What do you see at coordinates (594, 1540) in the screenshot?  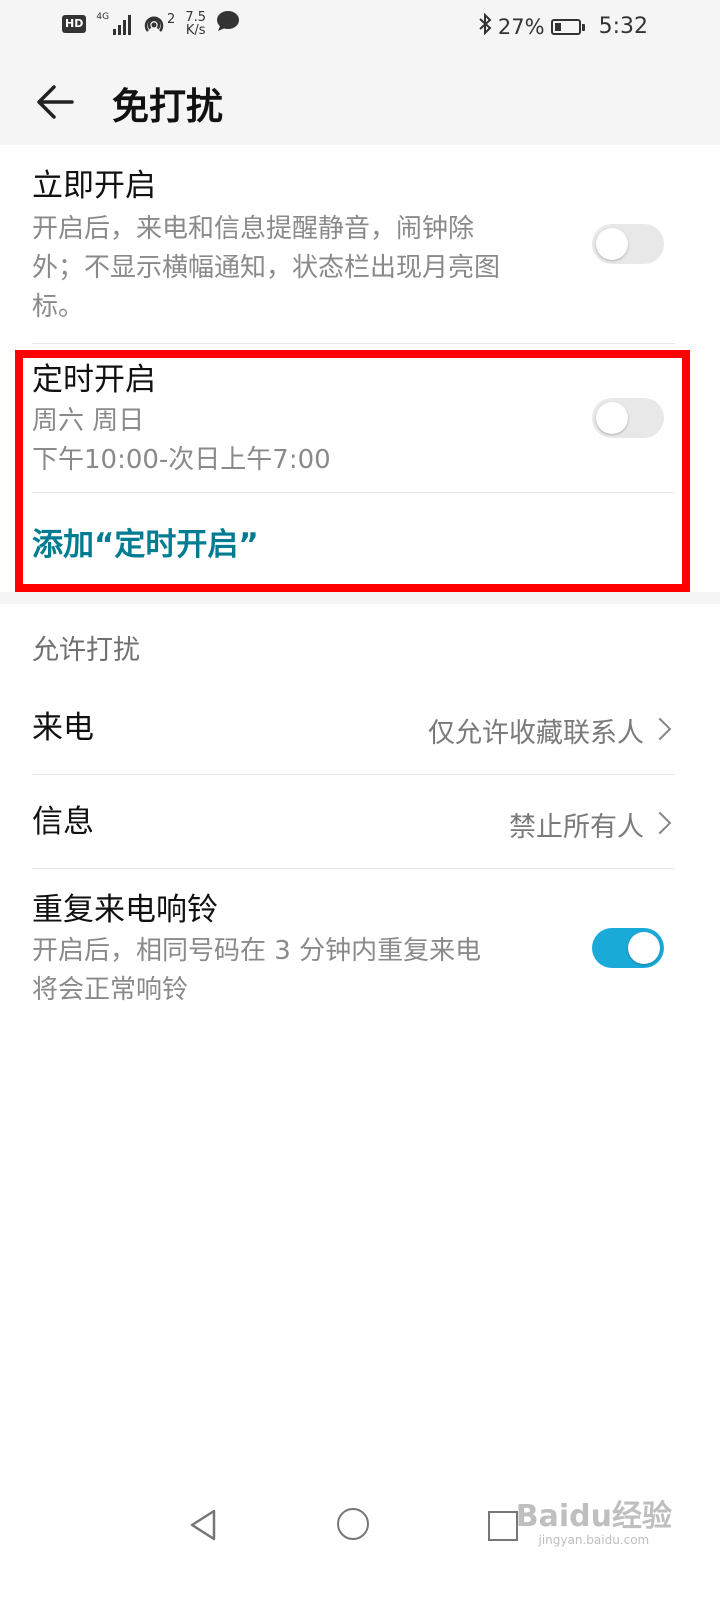 I see `watermark-sub: jingyan.baidu.com` at bounding box center [594, 1540].